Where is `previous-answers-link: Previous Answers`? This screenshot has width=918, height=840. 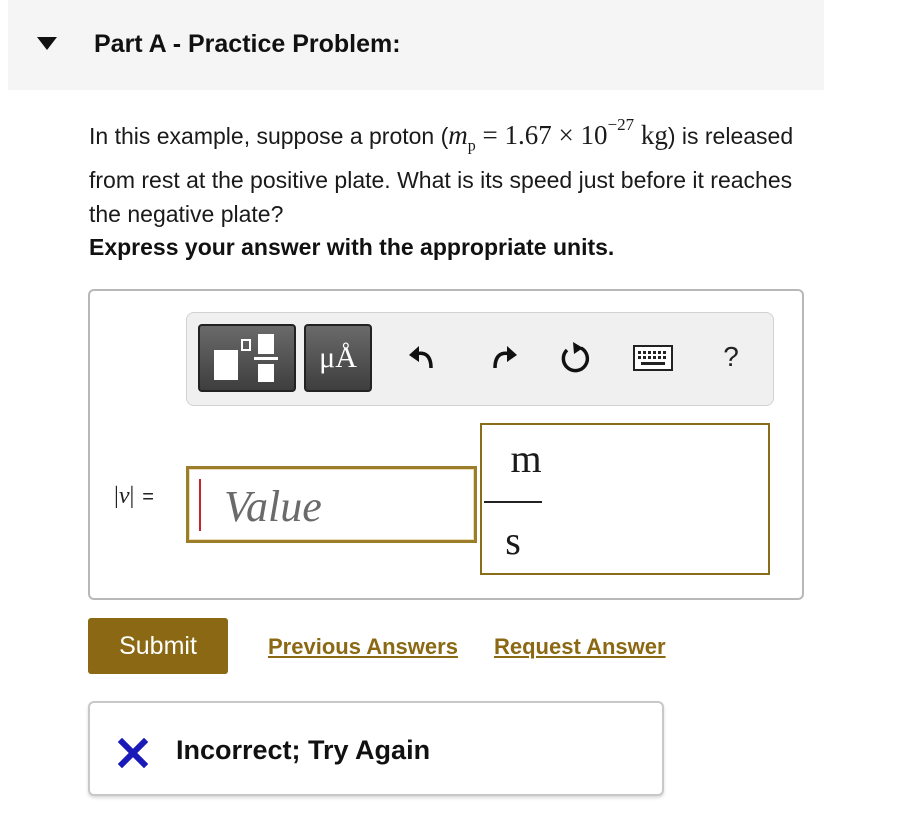
previous-answers-link: Previous Answers is located at coordinates (363, 647).